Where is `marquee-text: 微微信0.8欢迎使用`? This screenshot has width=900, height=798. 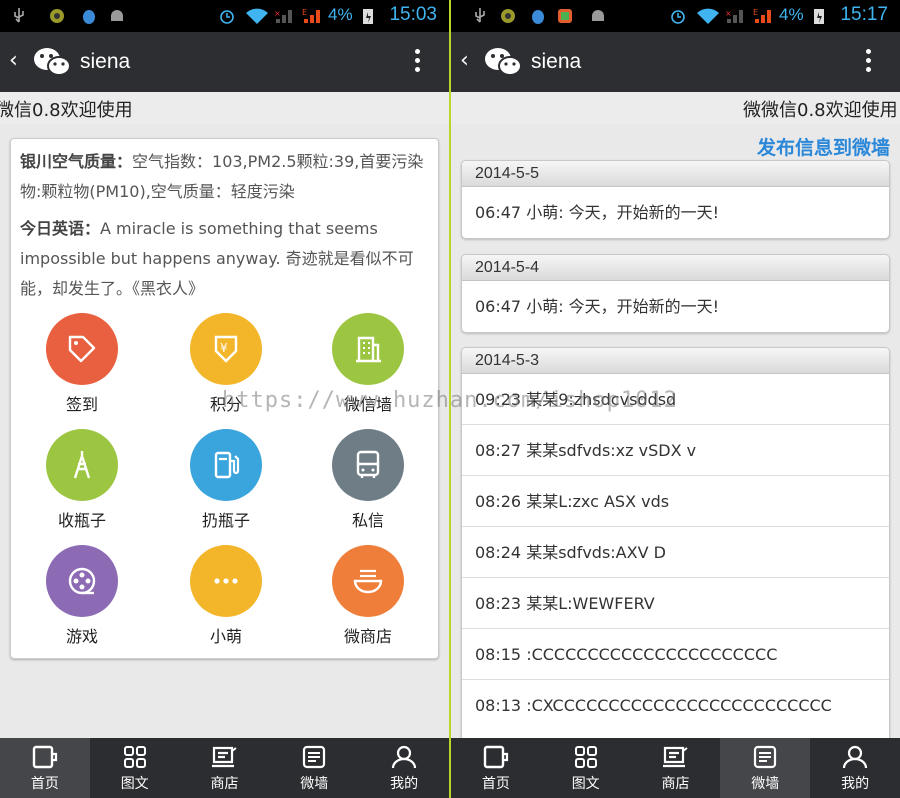 marquee-text: 微微信0.8欢迎使用 is located at coordinates (820, 110).